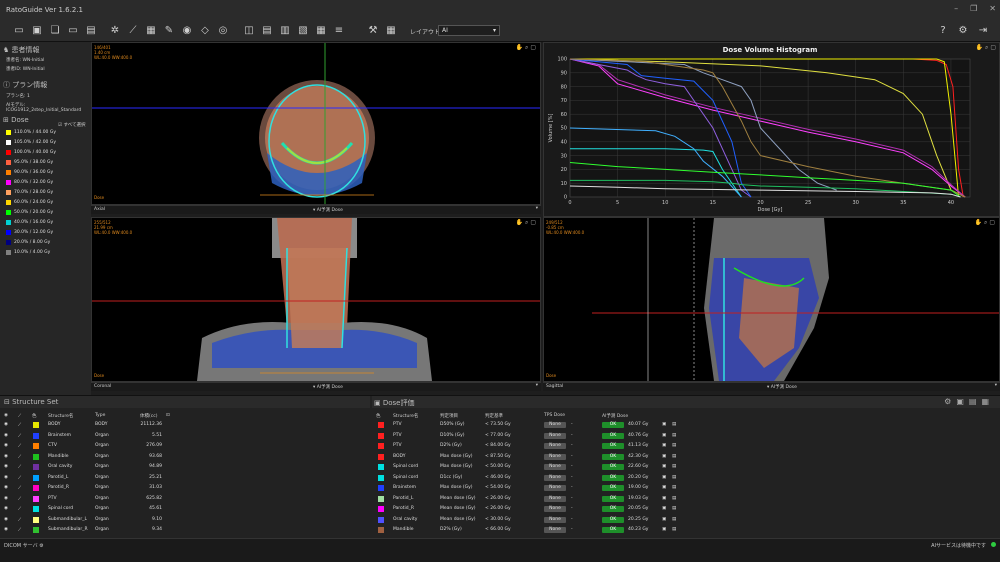 Image resolution: width=1000 pixels, height=562 pixels. Describe the element at coordinates (29, 222) in the screenshot. I see `dose-level-row: 40.0% / 16.00 Gy` at that location.